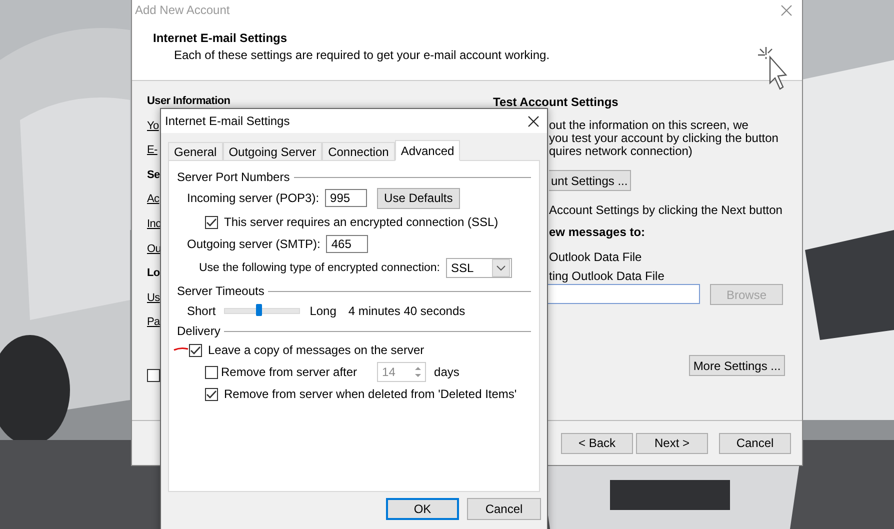 The width and height of the screenshot is (894, 529). Describe the element at coordinates (361, 55) in the screenshot. I see `header-subtitle: Each of these settings are required to get your e-mail account working.` at that location.